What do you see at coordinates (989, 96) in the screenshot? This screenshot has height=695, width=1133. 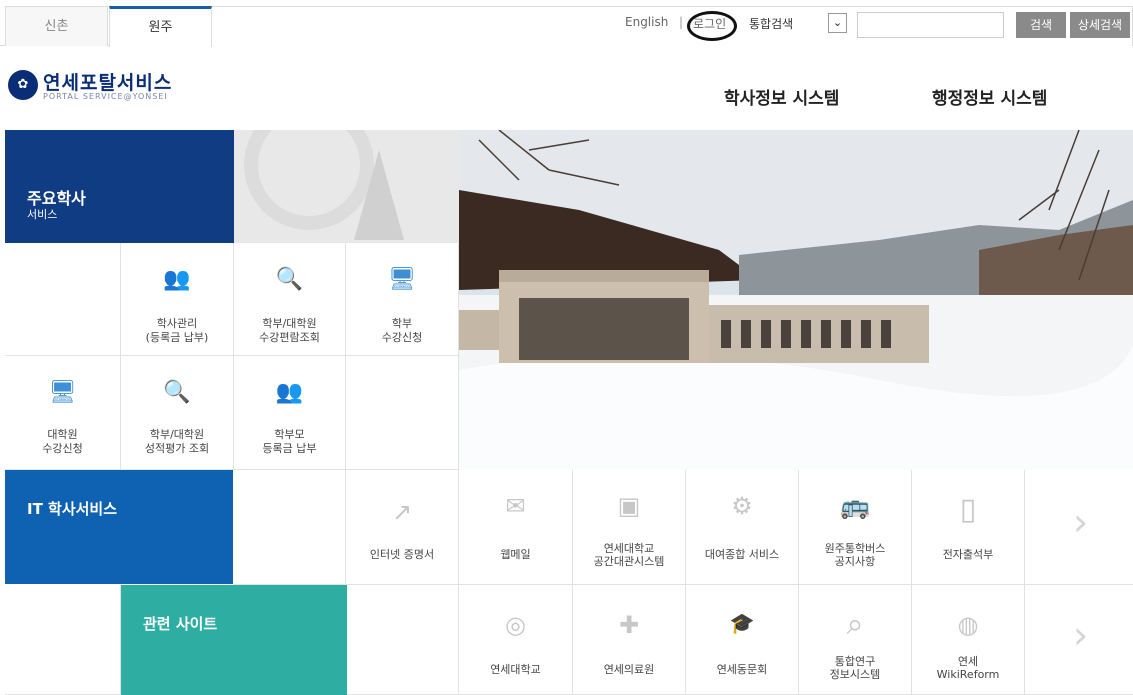 I see `nav-admin-system: 행정정보 시스템` at bounding box center [989, 96].